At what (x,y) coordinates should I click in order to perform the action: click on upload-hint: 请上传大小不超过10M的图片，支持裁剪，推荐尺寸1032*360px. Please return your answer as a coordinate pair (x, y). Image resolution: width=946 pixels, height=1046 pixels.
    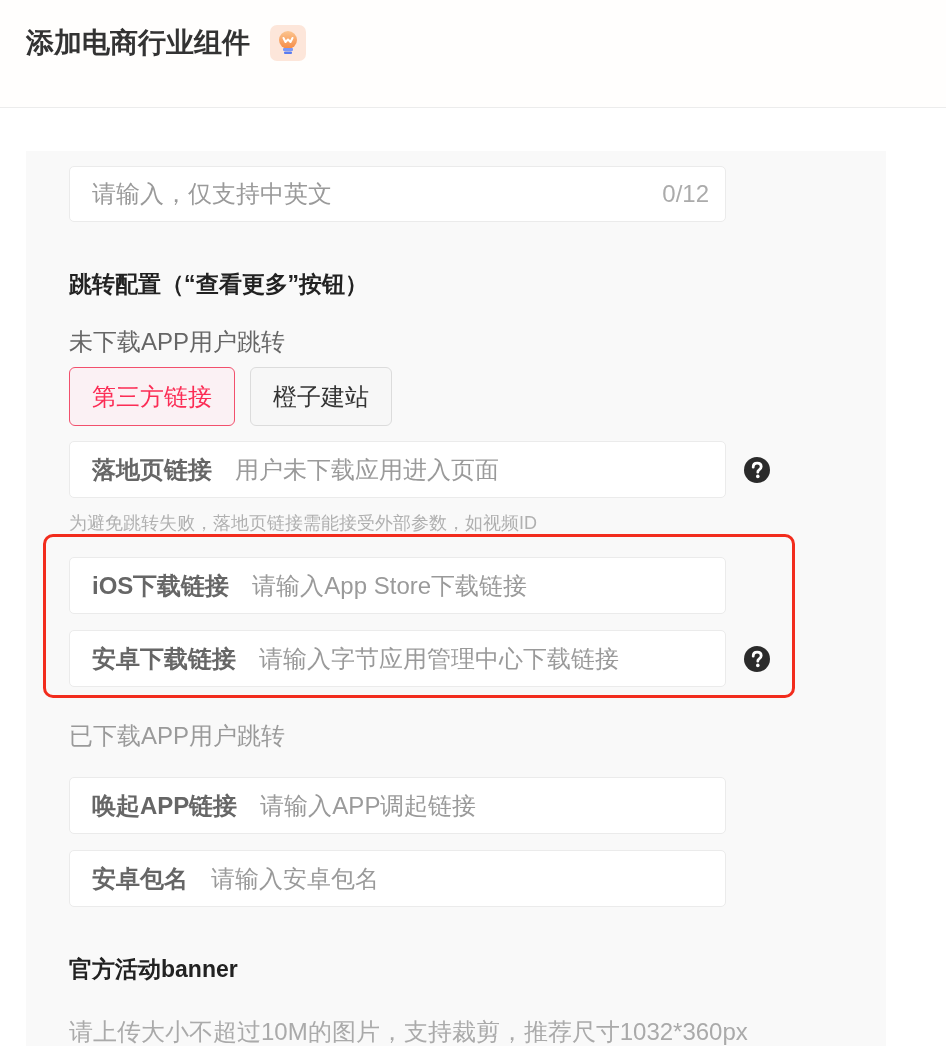
    Looking at the image, I should click on (408, 1031).